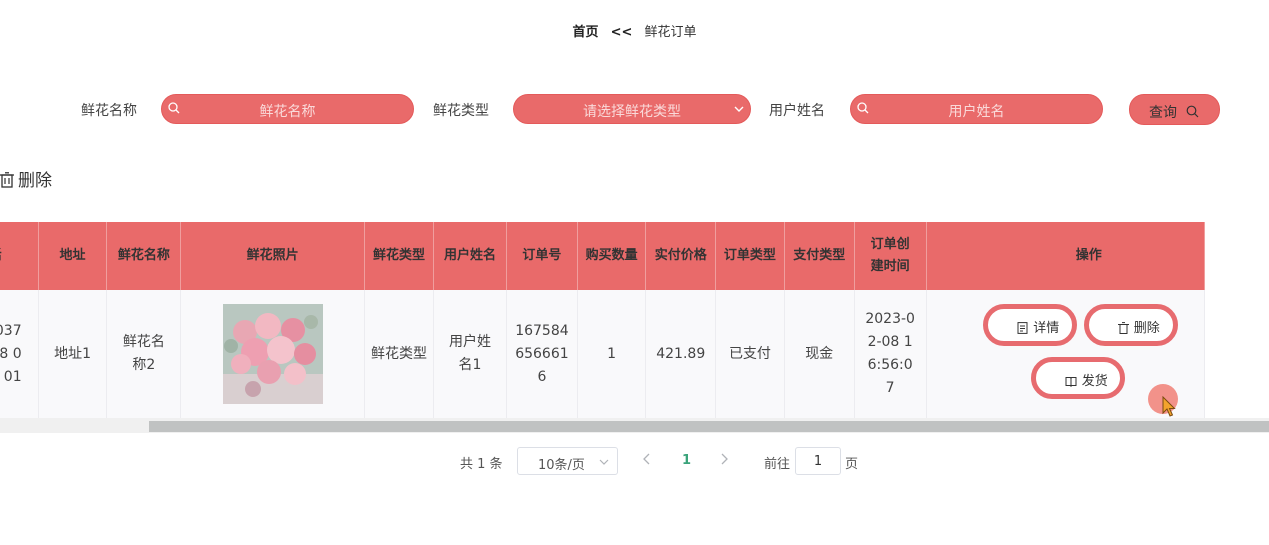 The height and width of the screenshot is (545, 1269). I want to click on cell-phone: 0378 001, so click(19, 354).